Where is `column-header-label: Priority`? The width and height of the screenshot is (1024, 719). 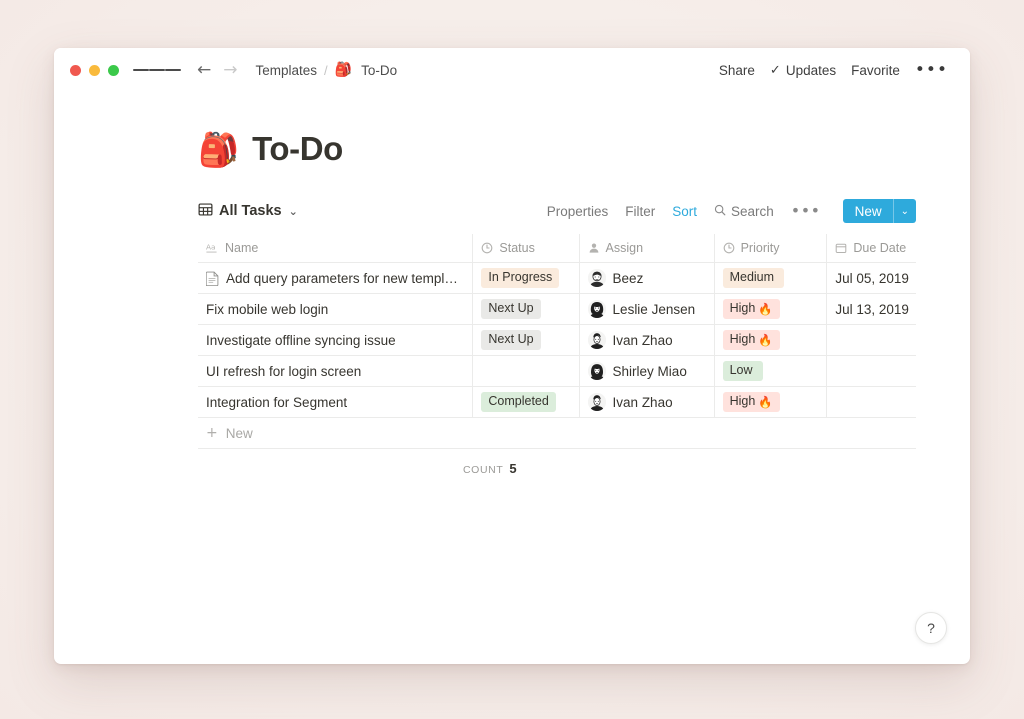
column-header-label: Priority is located at coordinates (760, 248).